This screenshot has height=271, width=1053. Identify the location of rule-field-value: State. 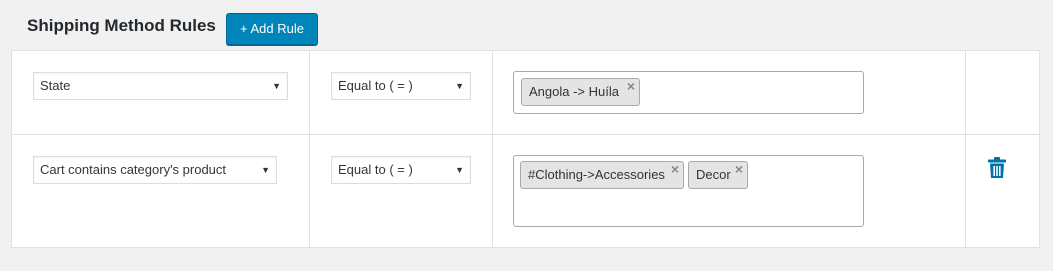
(55, 85).